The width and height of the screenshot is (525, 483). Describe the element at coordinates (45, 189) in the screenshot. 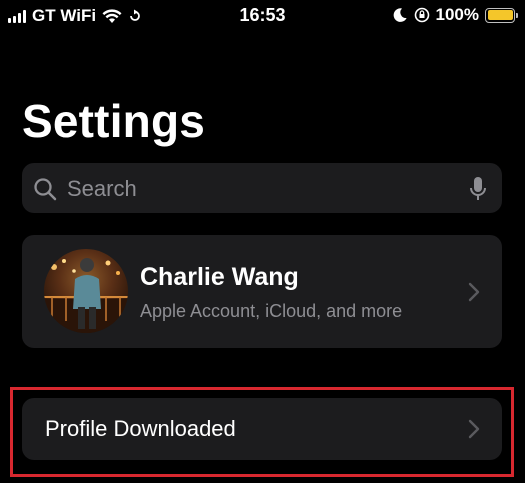

I see `search-icon` at that location.